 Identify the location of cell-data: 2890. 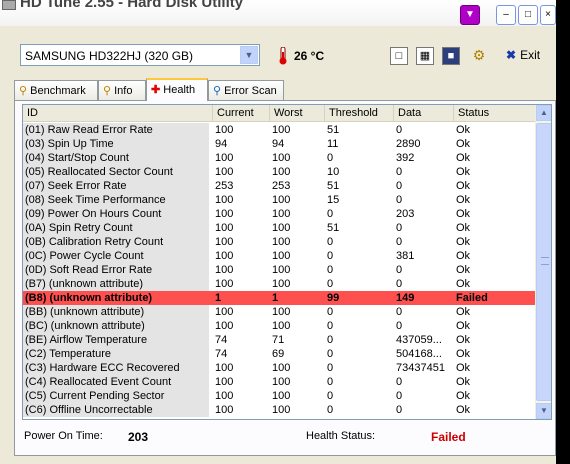
(408, 144).